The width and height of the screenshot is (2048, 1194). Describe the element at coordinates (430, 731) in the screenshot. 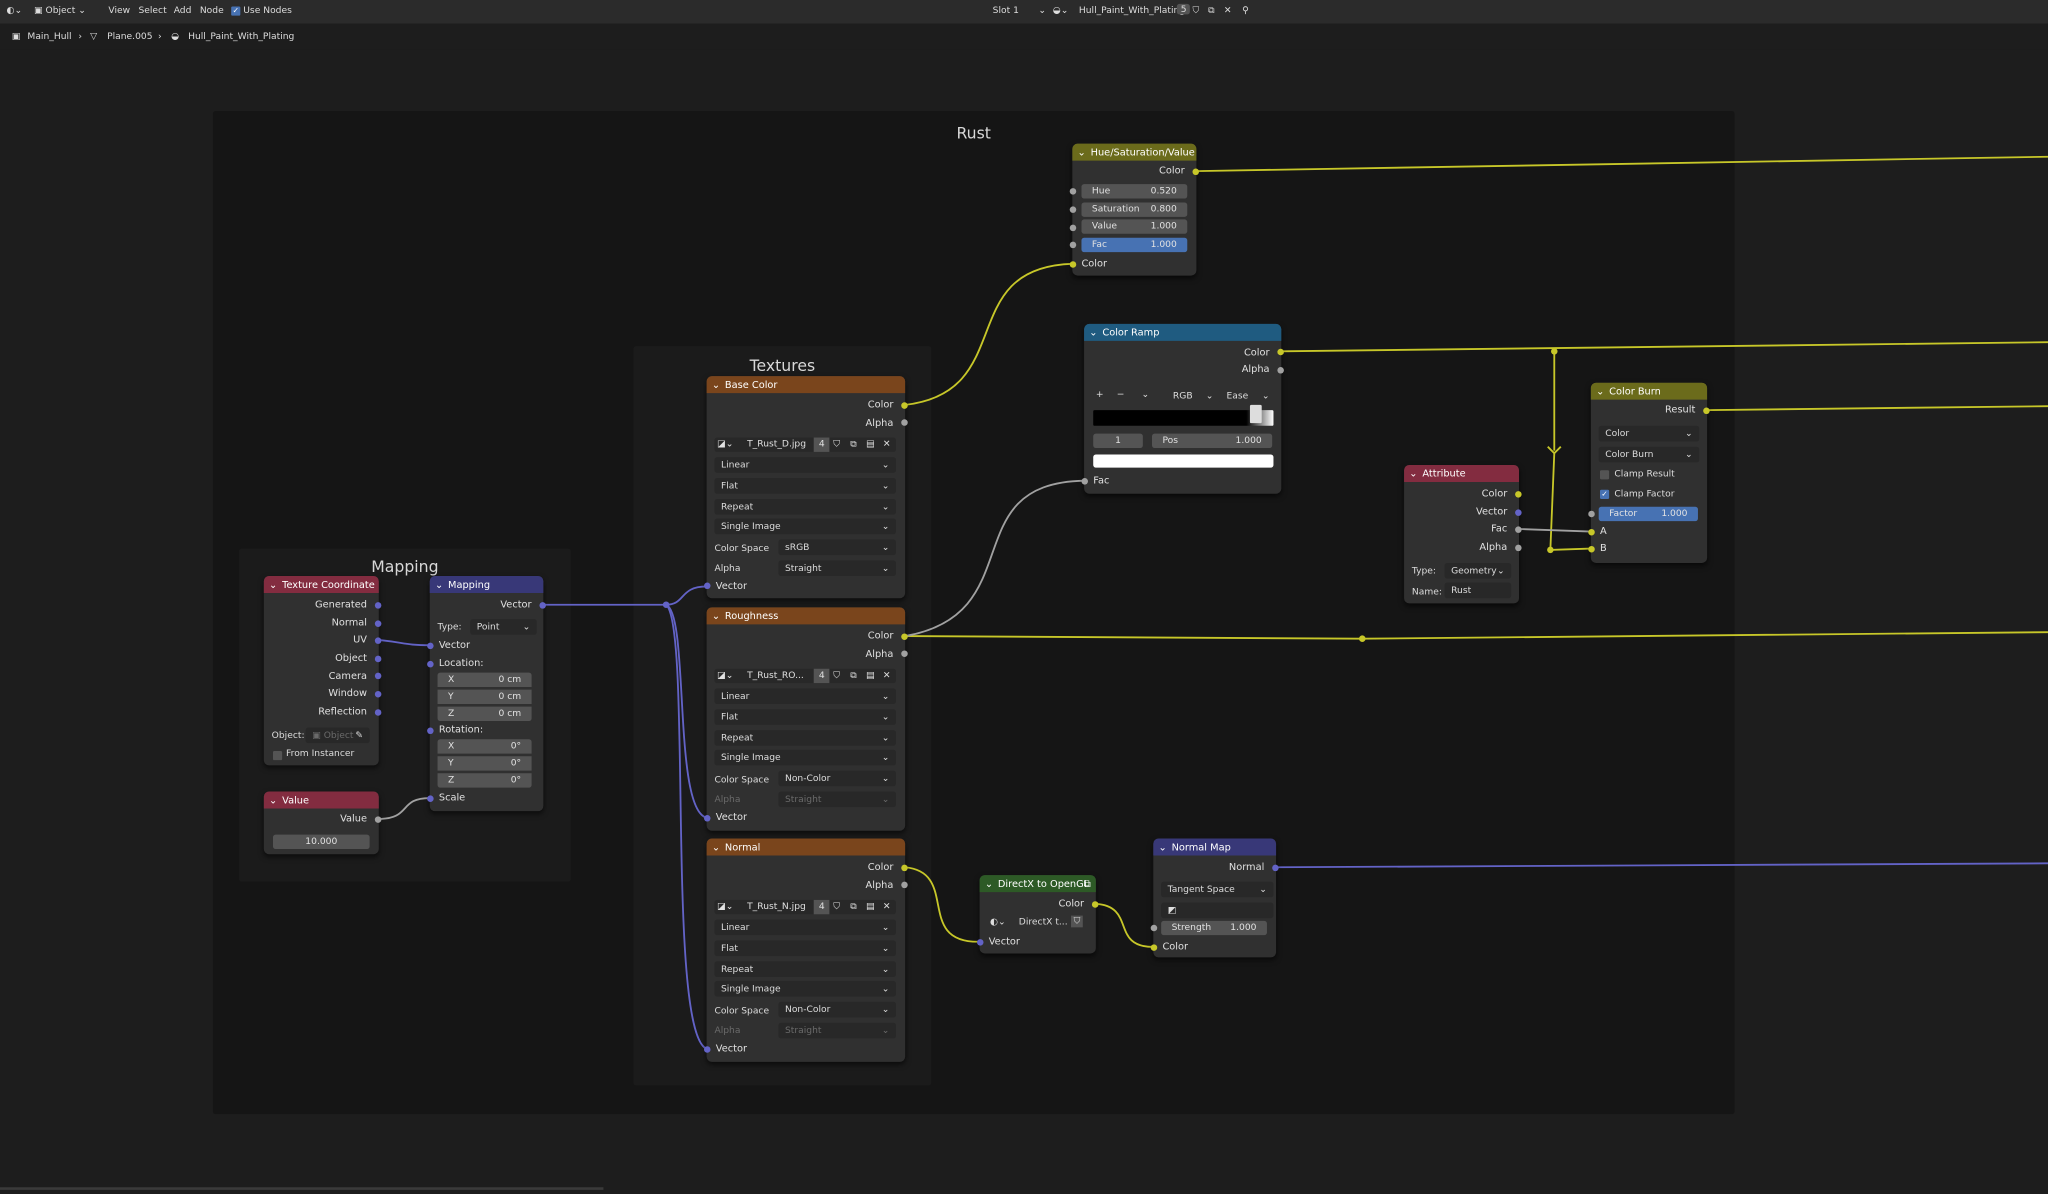

I see `socket-input-rotation` at that location.